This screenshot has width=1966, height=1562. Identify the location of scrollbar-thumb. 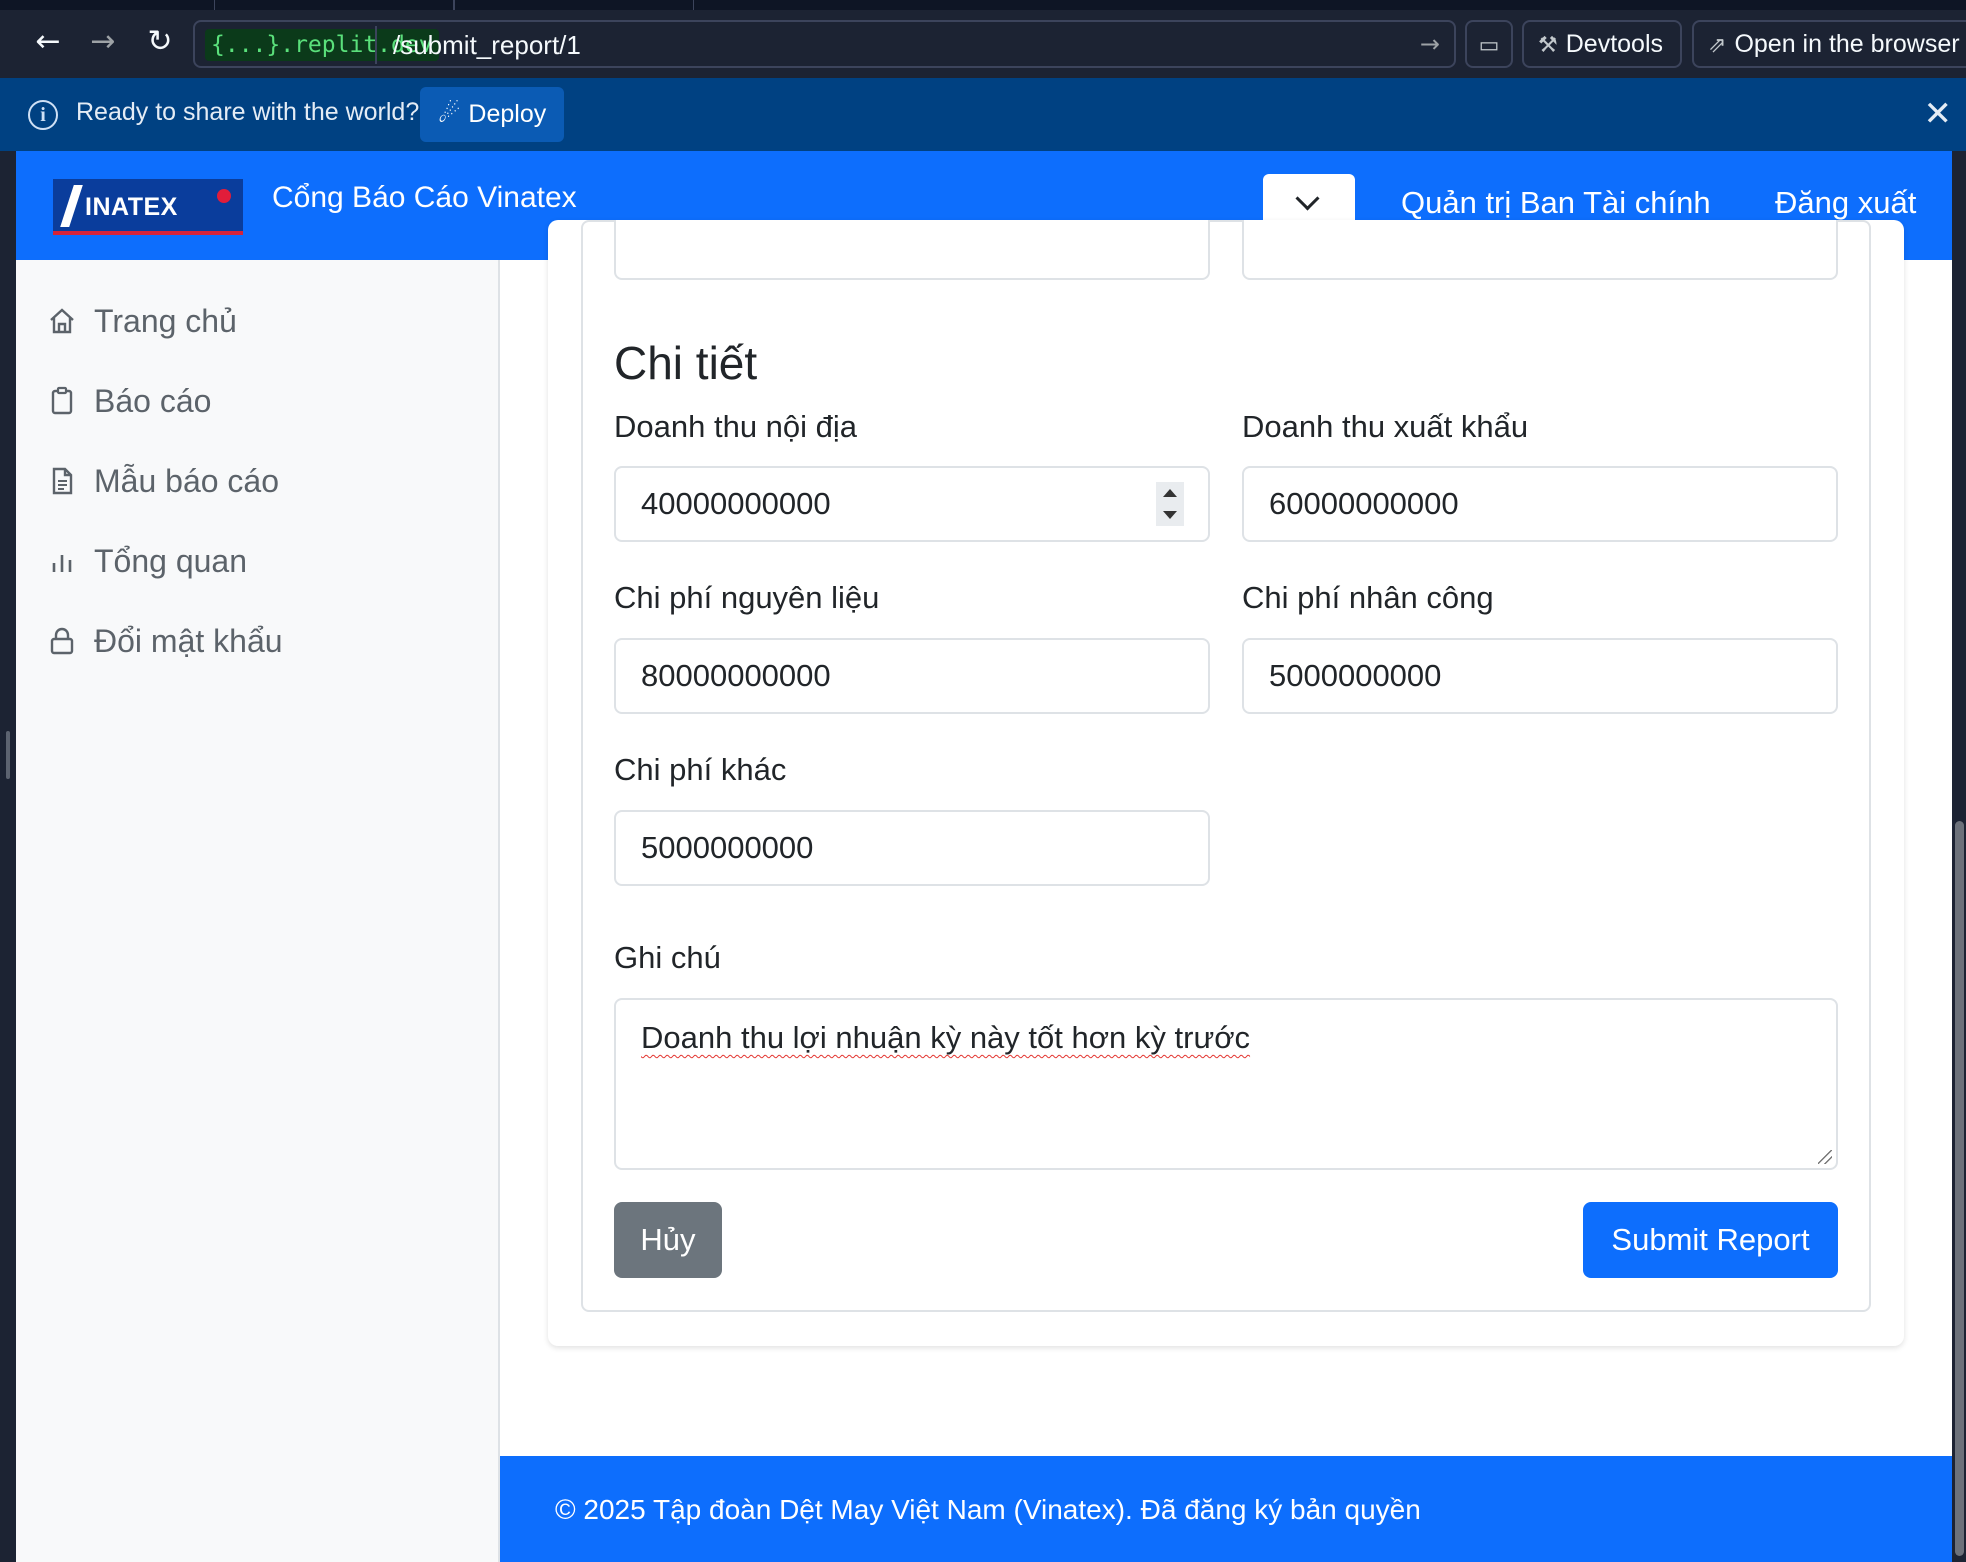
(1959, 1188).